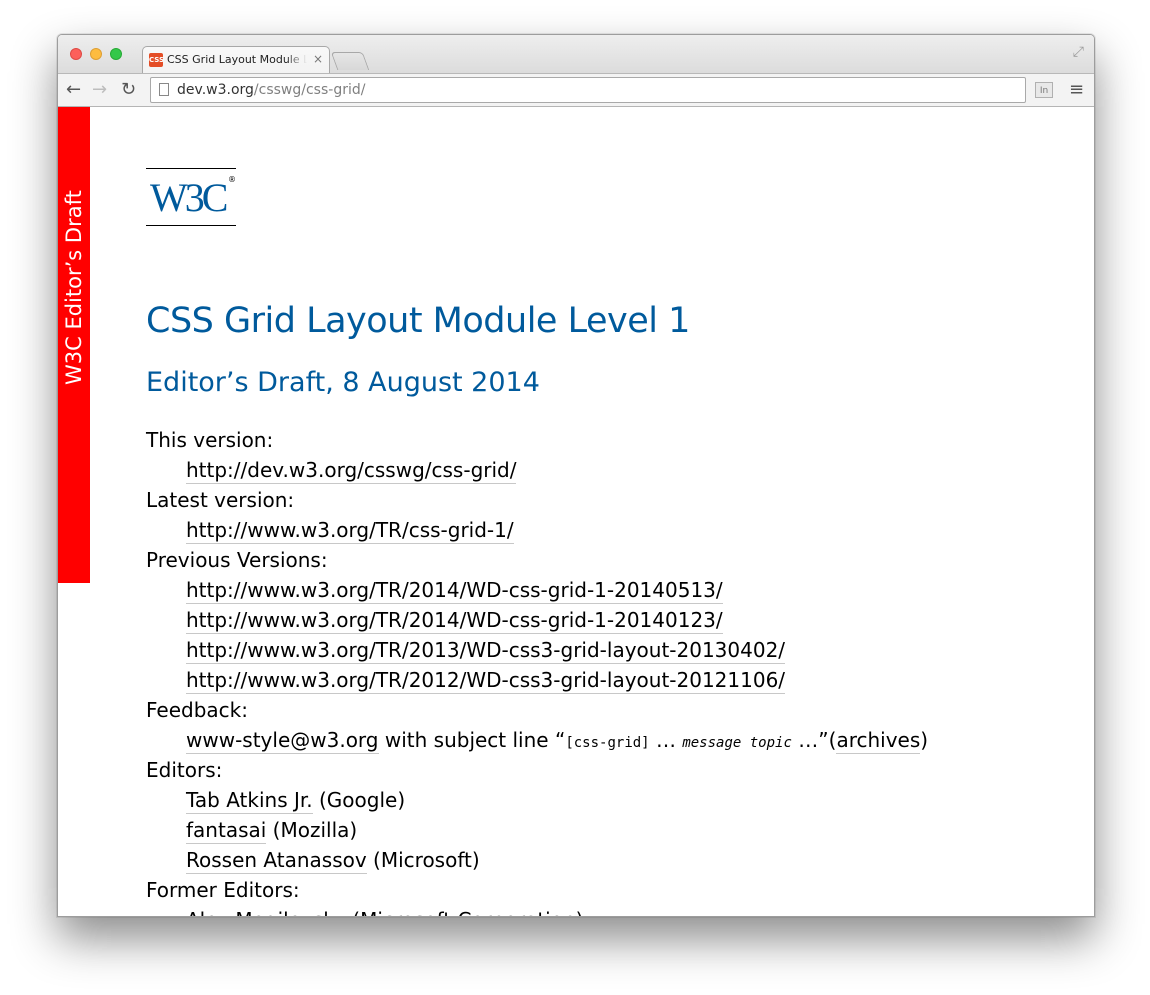  What do you see at coordinates (210, 440) in the screenshot?
I see `this-version-label: This version:` at bounding box center [210, 440].